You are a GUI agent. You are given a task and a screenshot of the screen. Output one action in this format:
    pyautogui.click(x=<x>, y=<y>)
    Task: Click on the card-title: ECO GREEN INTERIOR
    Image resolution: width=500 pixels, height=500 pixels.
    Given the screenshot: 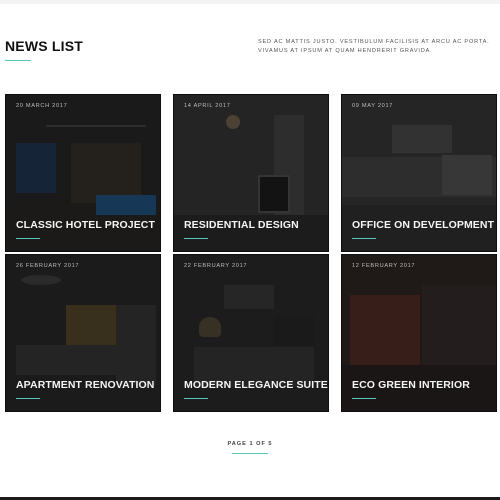 What is the action you would take?
    pyautogui.click(x=411, y=385)
    